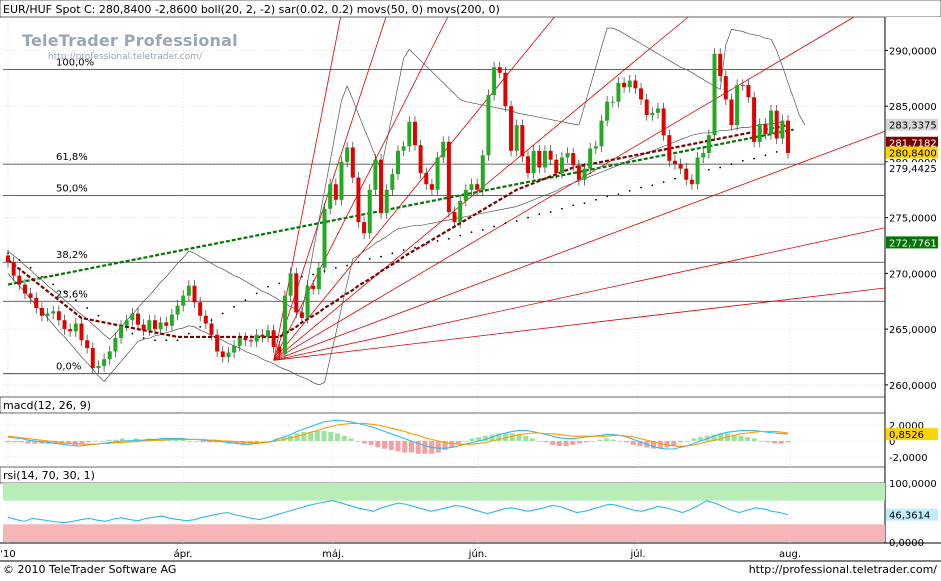 The width and height of the screenshot is (941, 581). What do you see at coordinates (470, 405) in the screenshot?
I see `macd-header-bar` at bounding box center [470, 405].